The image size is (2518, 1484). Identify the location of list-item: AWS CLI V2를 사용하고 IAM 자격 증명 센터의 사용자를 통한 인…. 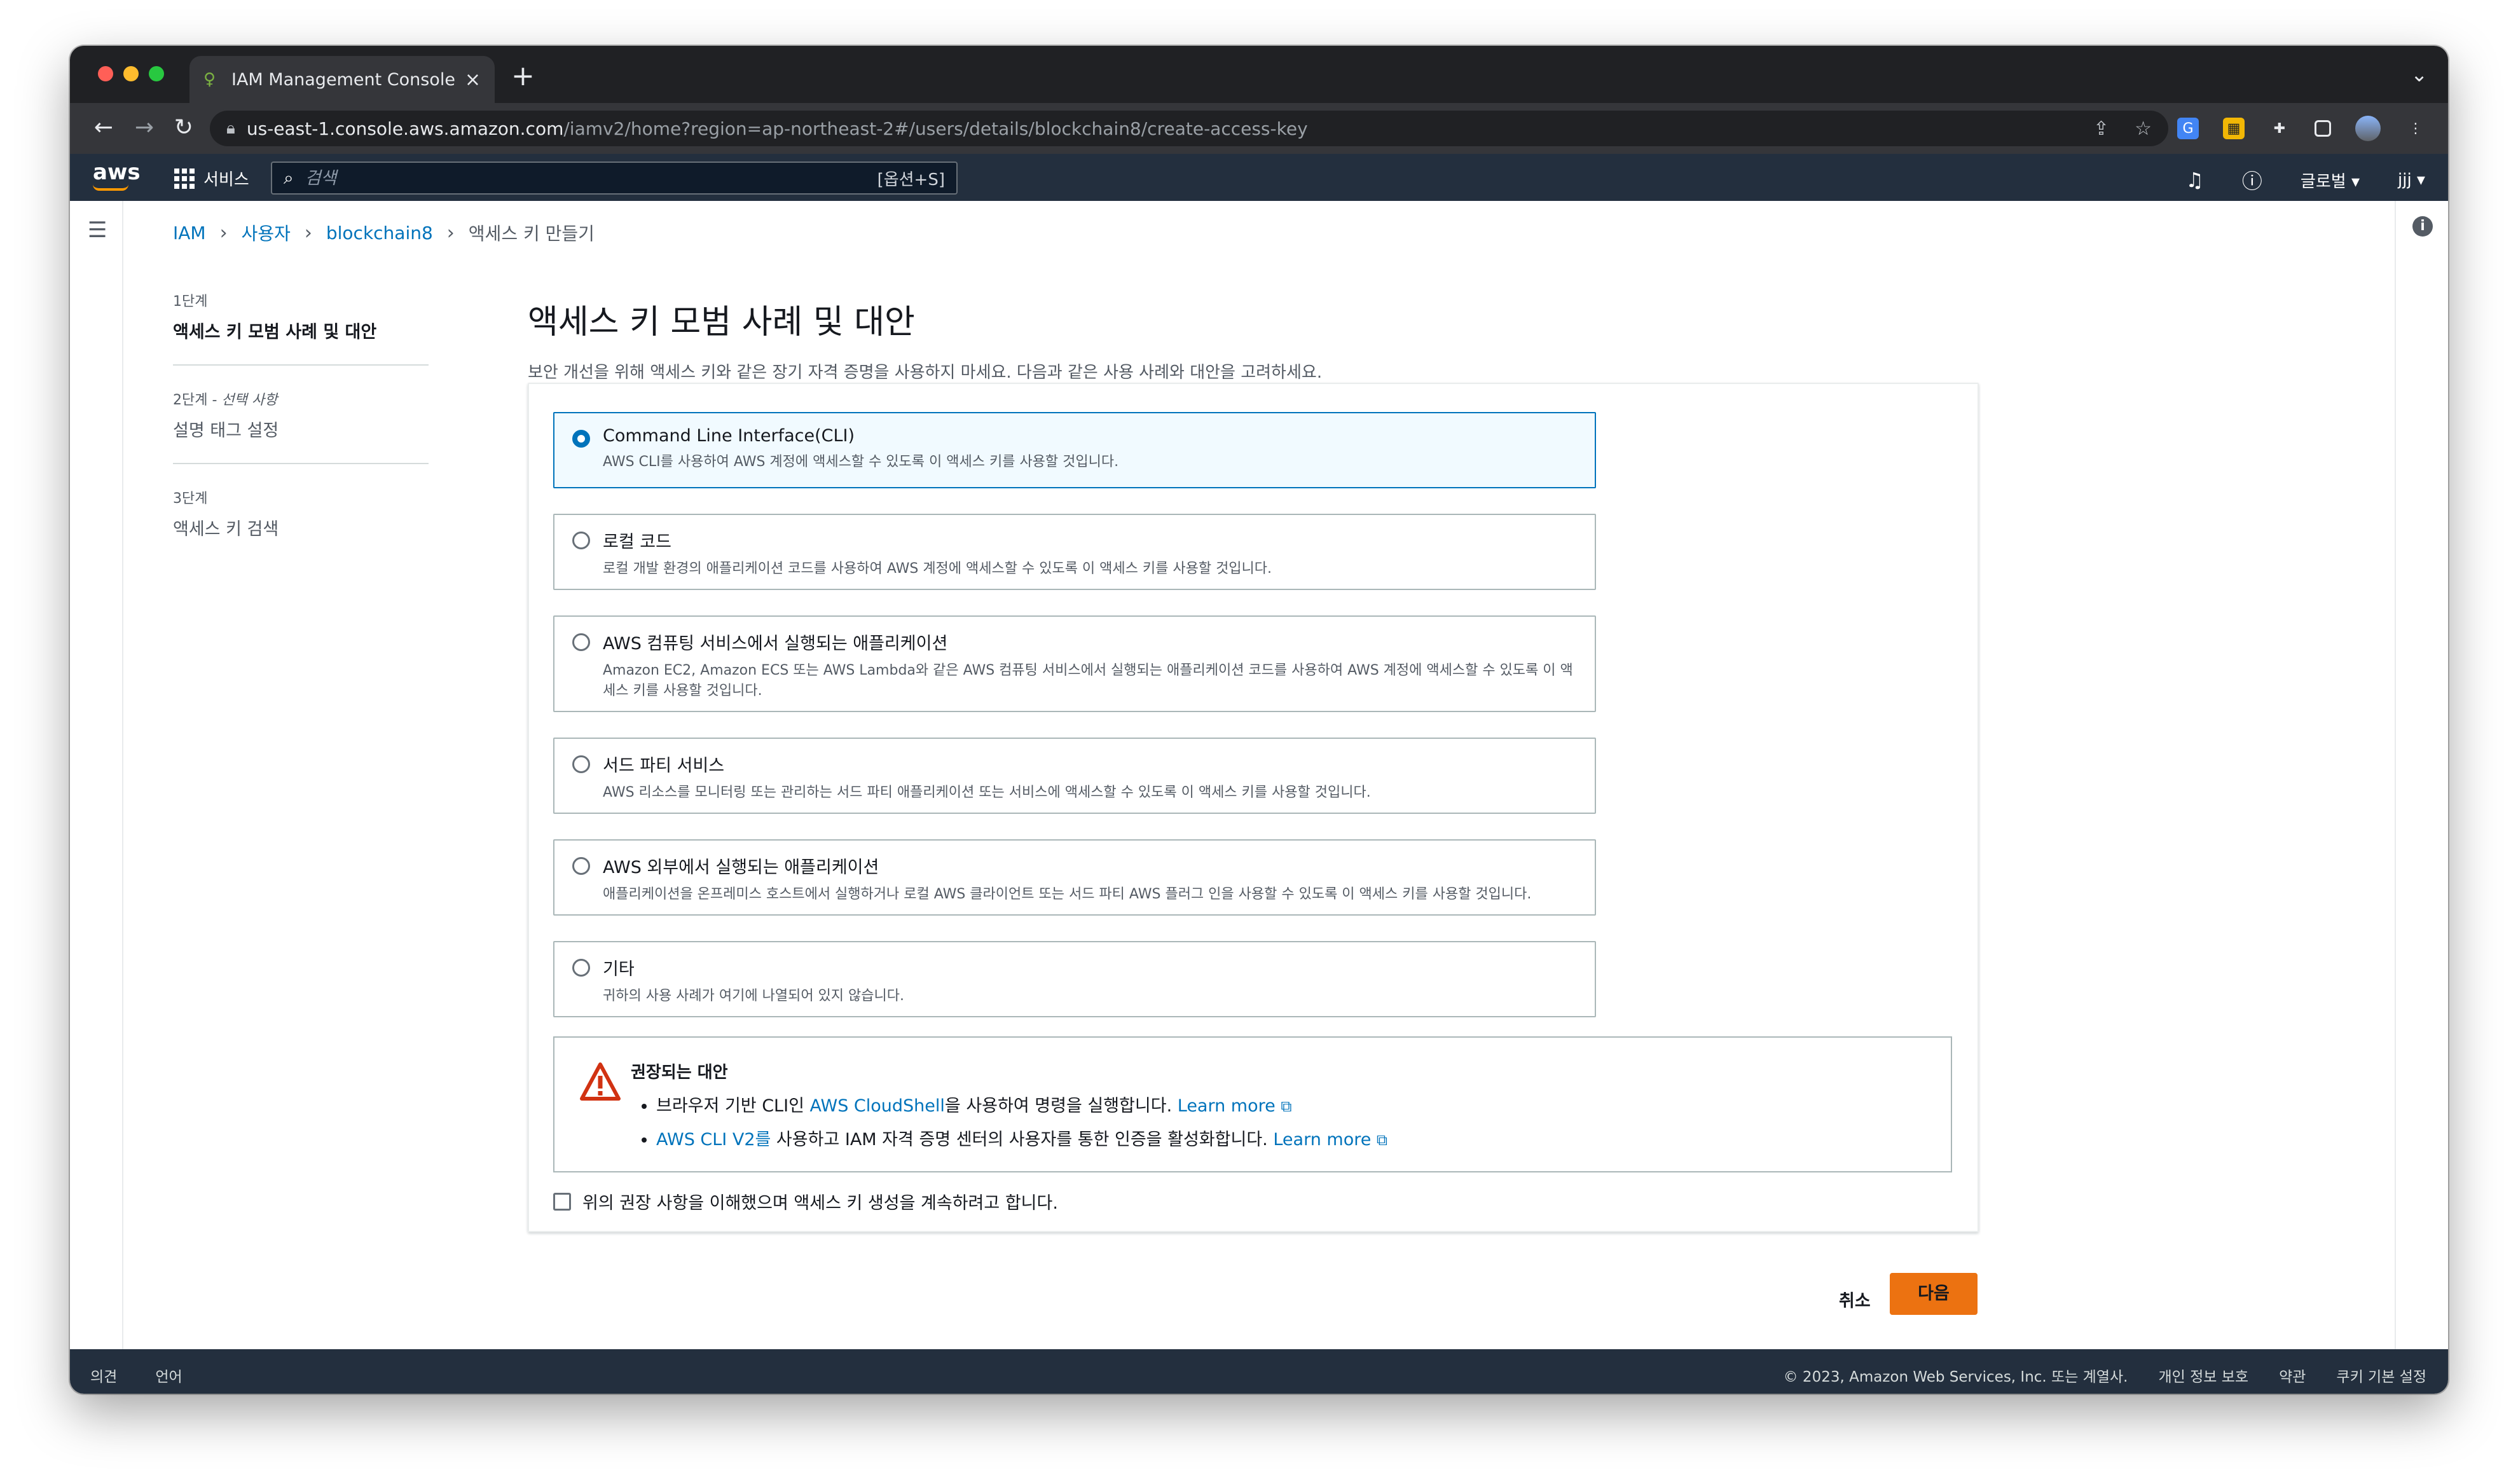
(1290, 1137).